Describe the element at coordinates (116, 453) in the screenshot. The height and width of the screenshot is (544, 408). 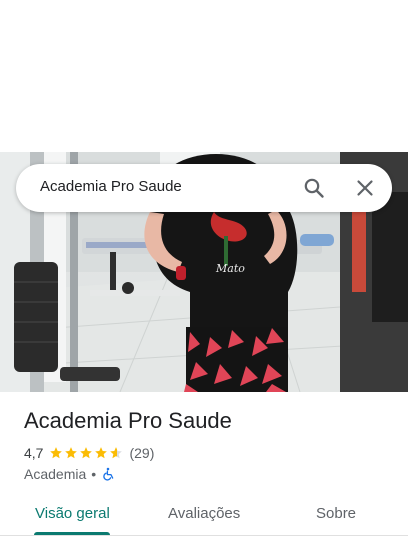
I see `half-star-icon` at that location.